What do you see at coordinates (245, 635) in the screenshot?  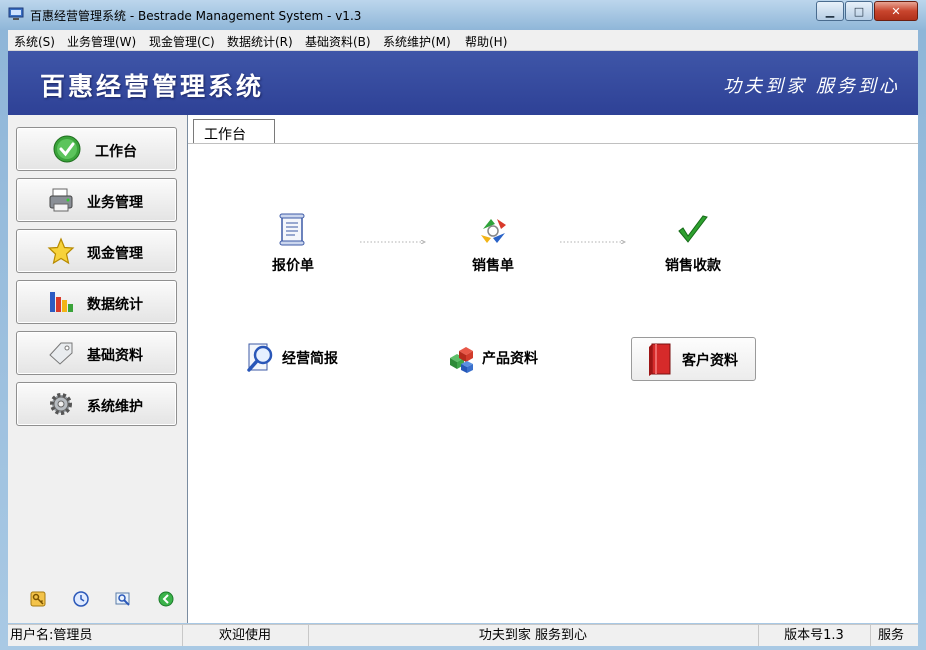 I see `status-welcome: 欢迎使用` at bounding box center [245, 635].